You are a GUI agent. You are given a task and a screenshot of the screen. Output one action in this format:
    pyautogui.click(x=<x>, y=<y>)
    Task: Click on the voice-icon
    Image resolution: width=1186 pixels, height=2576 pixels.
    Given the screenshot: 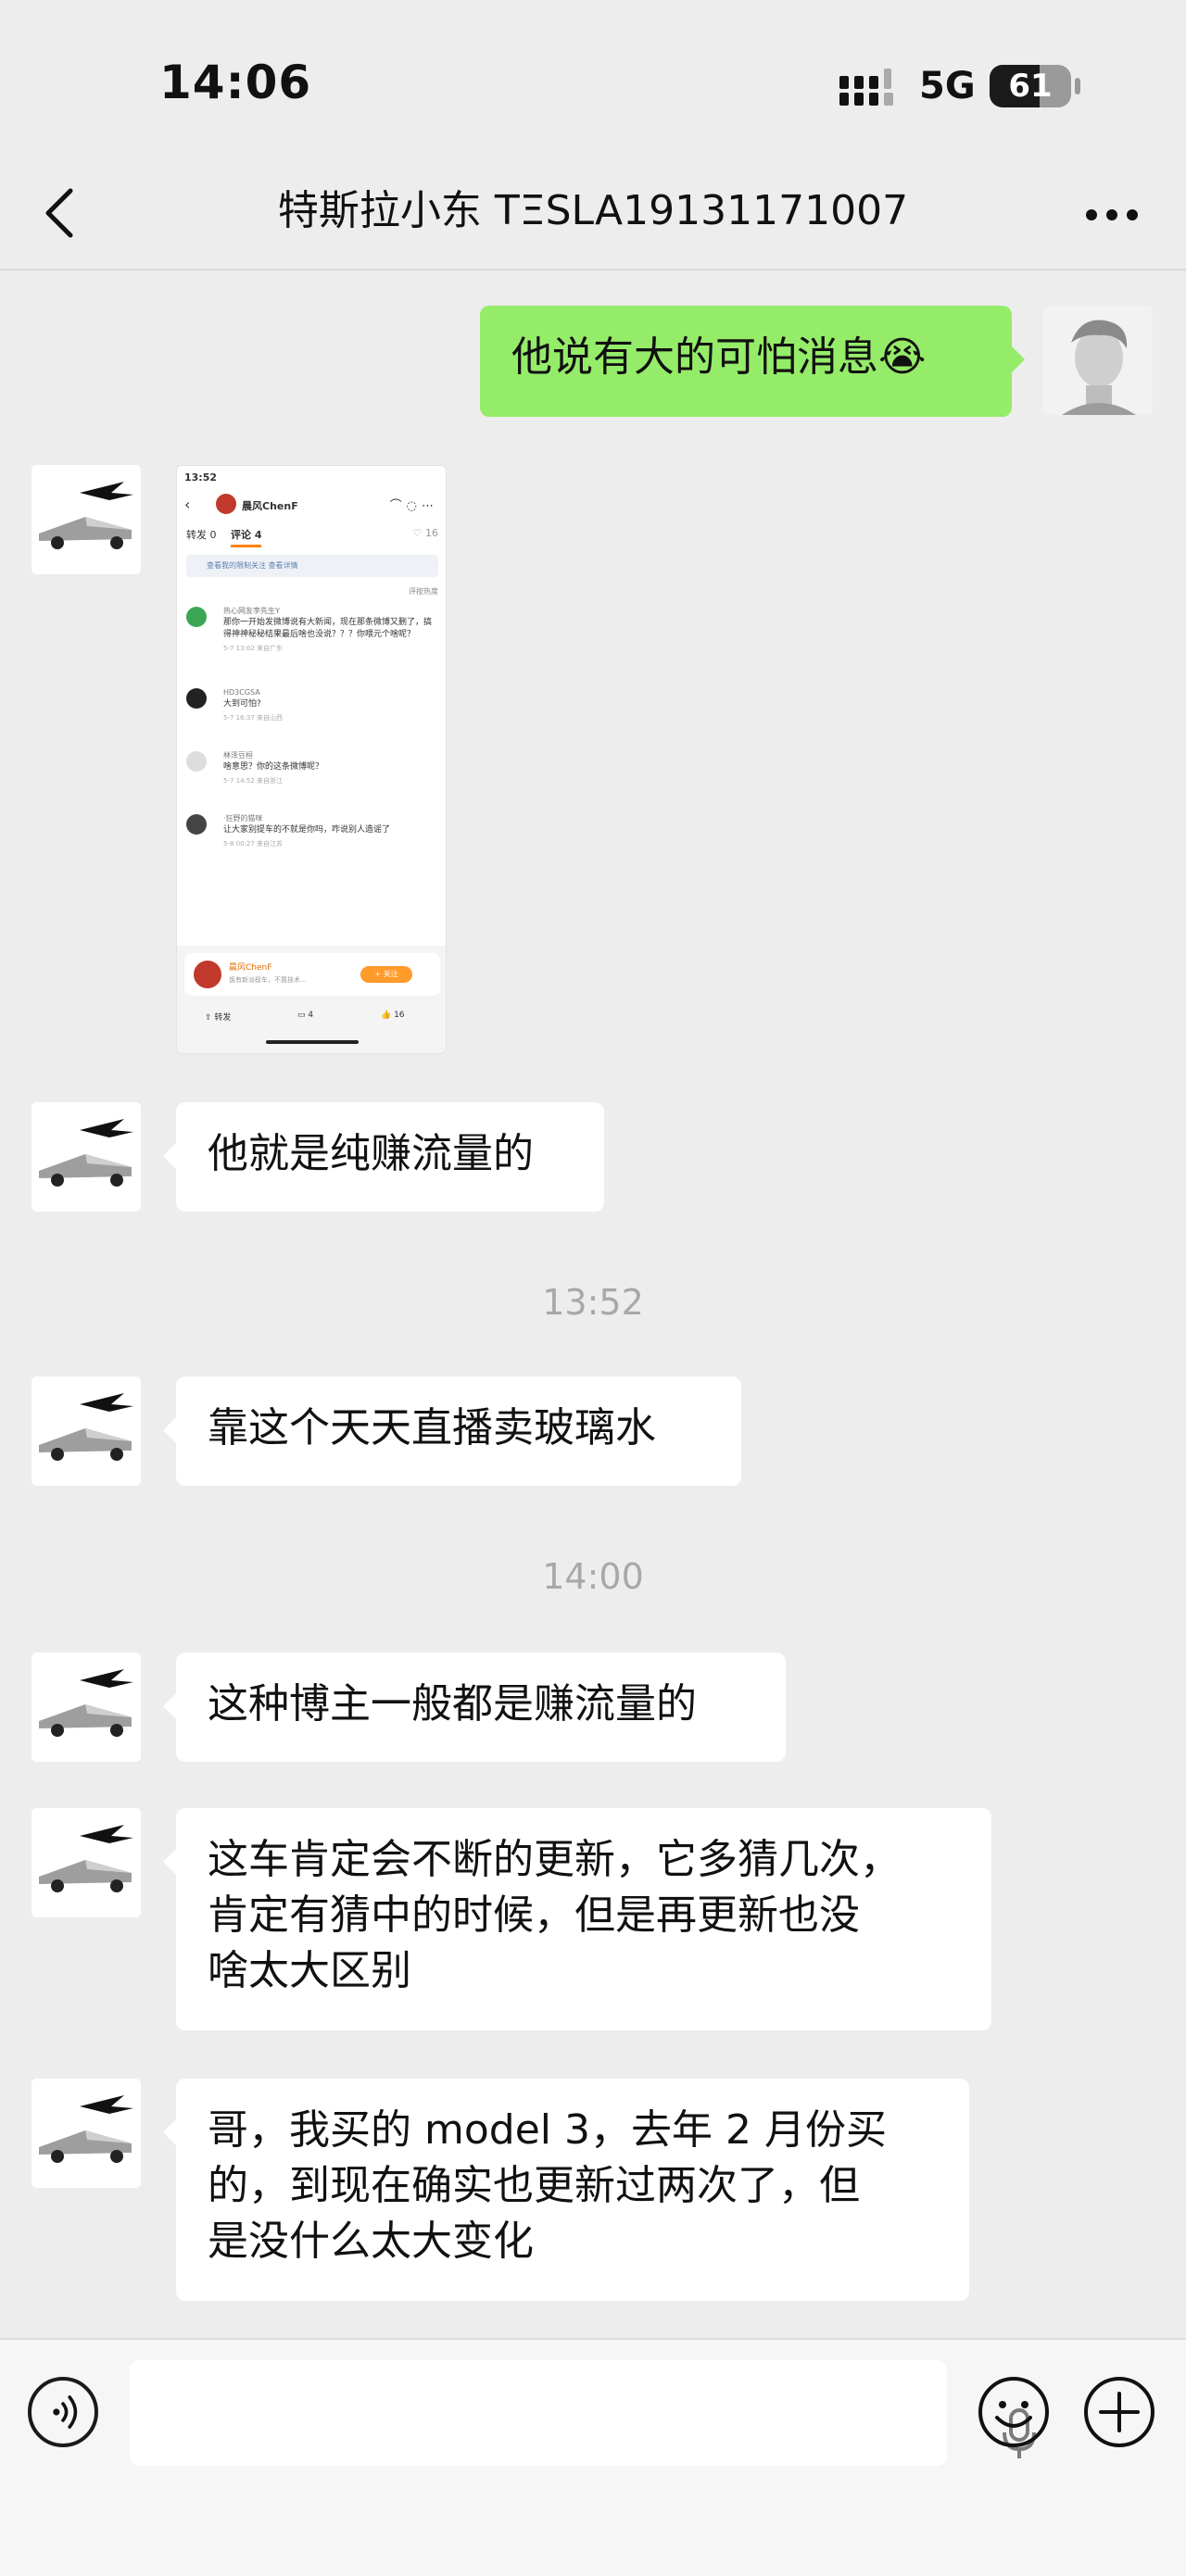 What is the action you would take?
    pyautogui.click(x=63, y=2412)
    